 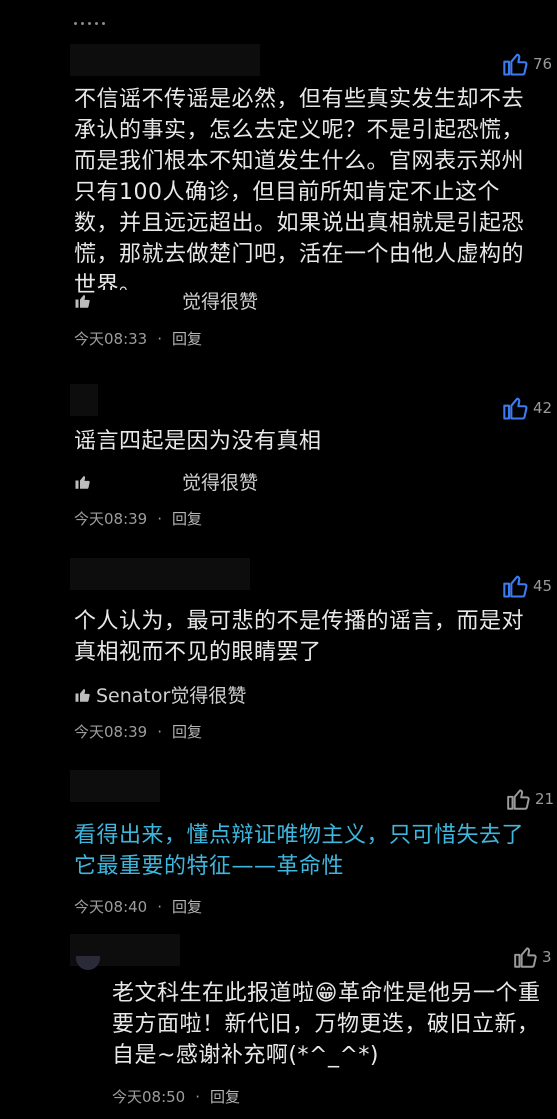 I want to click on liked-by-line: Senator觉得很赞, so click(x=160, y=694).